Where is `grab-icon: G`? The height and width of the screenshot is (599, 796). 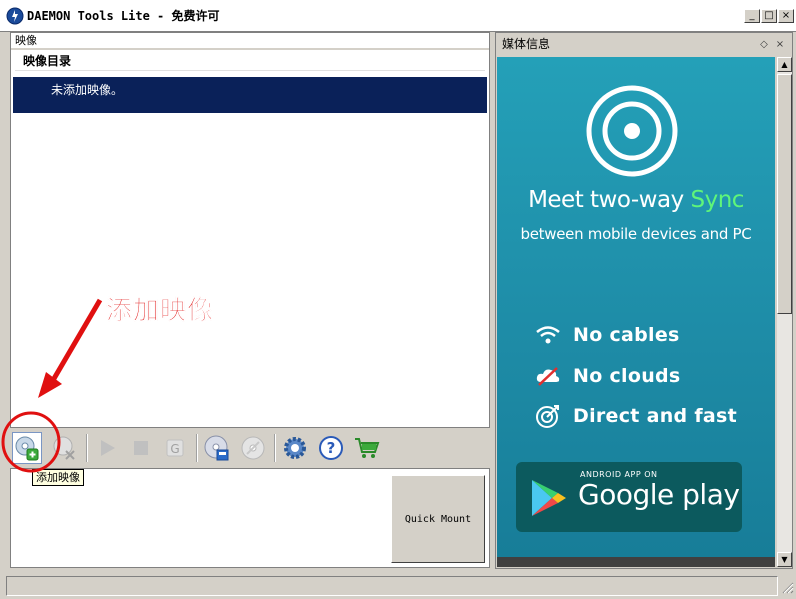
grab-icon: G is located at coordinates (175, 448).